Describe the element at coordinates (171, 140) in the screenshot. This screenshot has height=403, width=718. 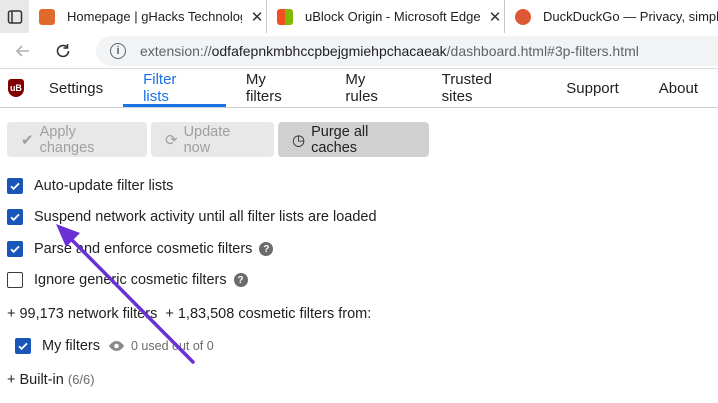
I see `refresh-icon: ⟳` at that location.